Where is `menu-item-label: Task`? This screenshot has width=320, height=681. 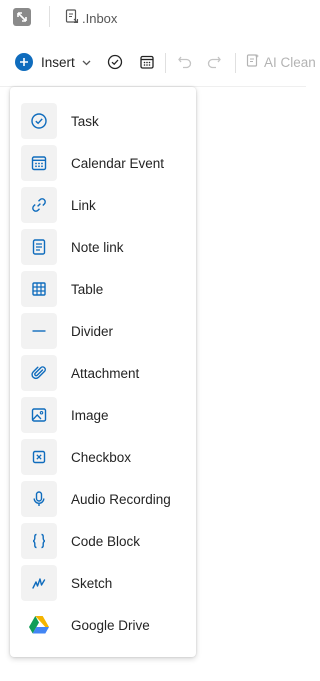 menu-item-label: Task is located at coordinates (85, 121).